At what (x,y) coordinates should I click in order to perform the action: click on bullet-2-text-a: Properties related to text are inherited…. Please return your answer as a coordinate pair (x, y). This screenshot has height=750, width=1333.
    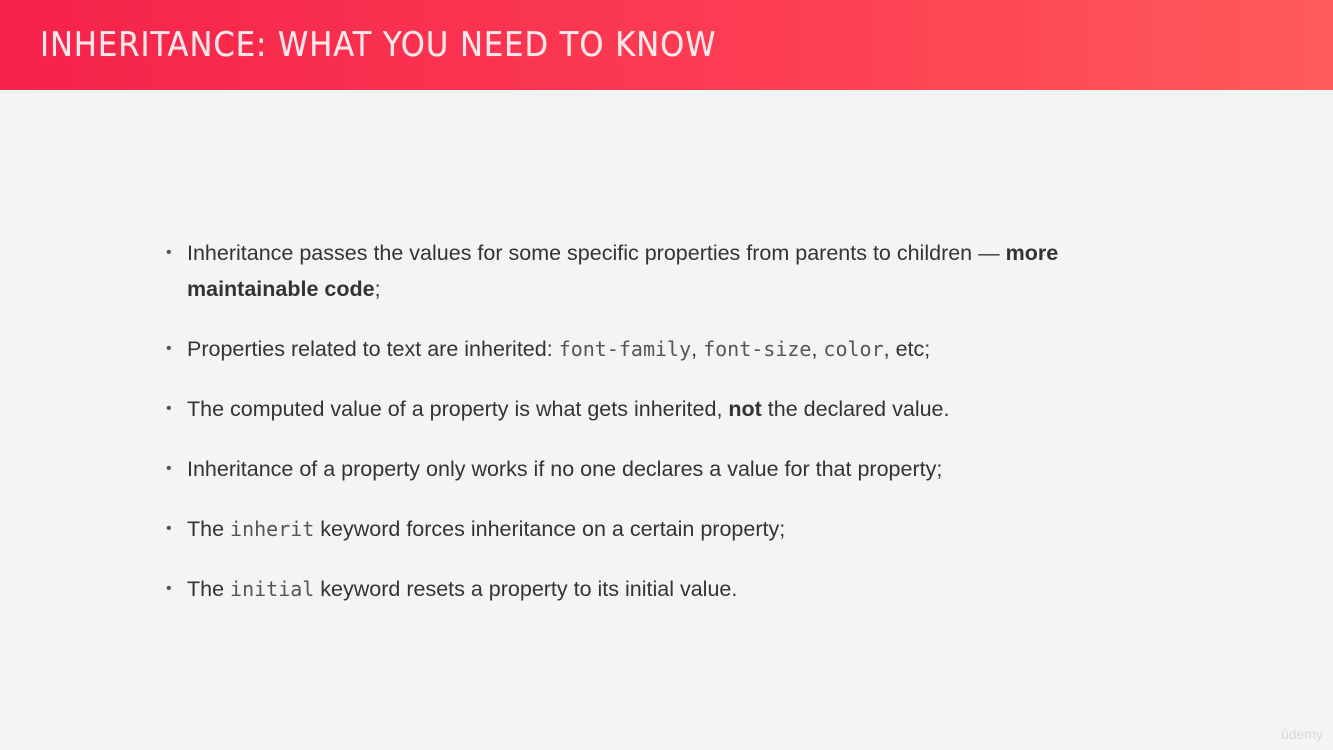
    Looking at the image, I should click on (373, 349).